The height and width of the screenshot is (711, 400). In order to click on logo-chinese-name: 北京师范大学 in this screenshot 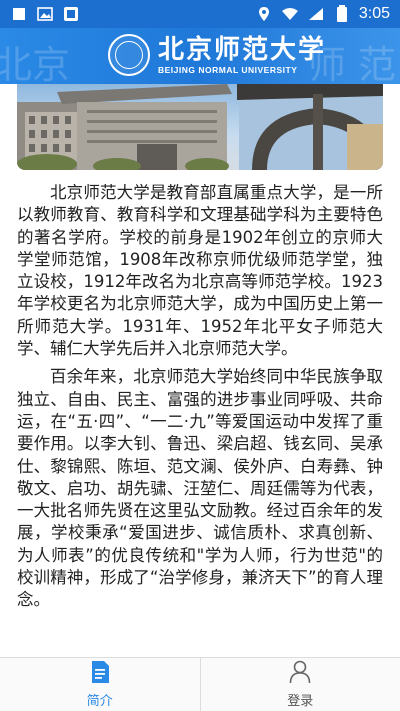, I will do `click(242, 49)`.